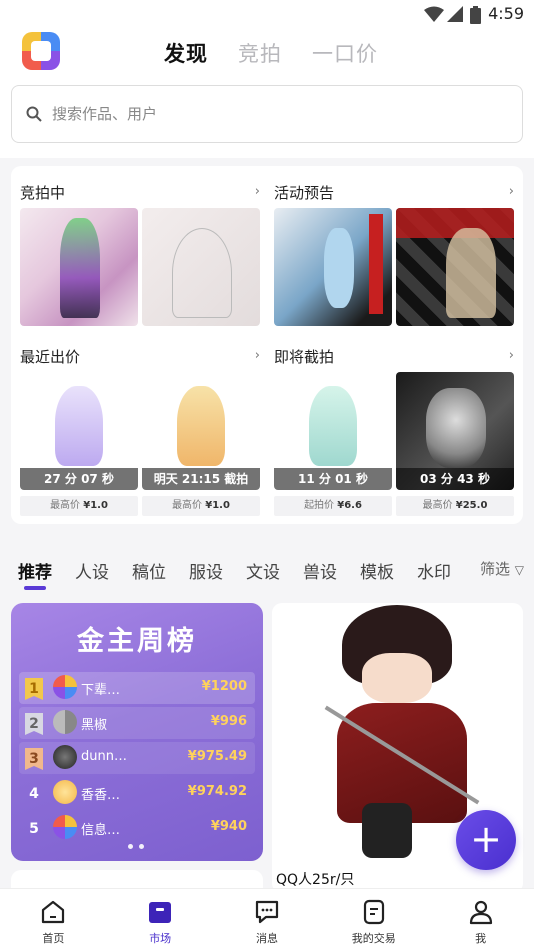 This screenshot has height=950, width=534. I want to click on nav-market: 市场, so click(160, 919).